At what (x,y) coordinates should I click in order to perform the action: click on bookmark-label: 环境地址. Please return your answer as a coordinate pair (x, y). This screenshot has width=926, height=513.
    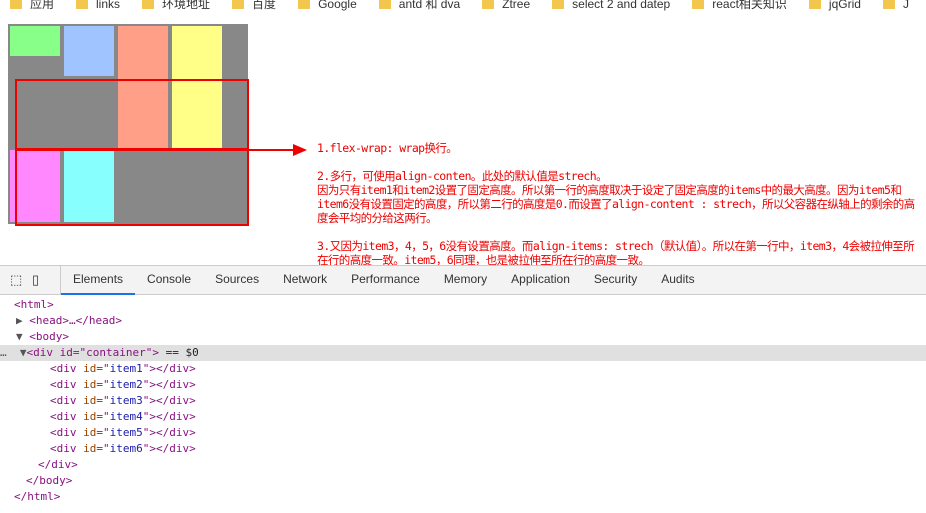
    Looking at the image, I should click on (186, 5).